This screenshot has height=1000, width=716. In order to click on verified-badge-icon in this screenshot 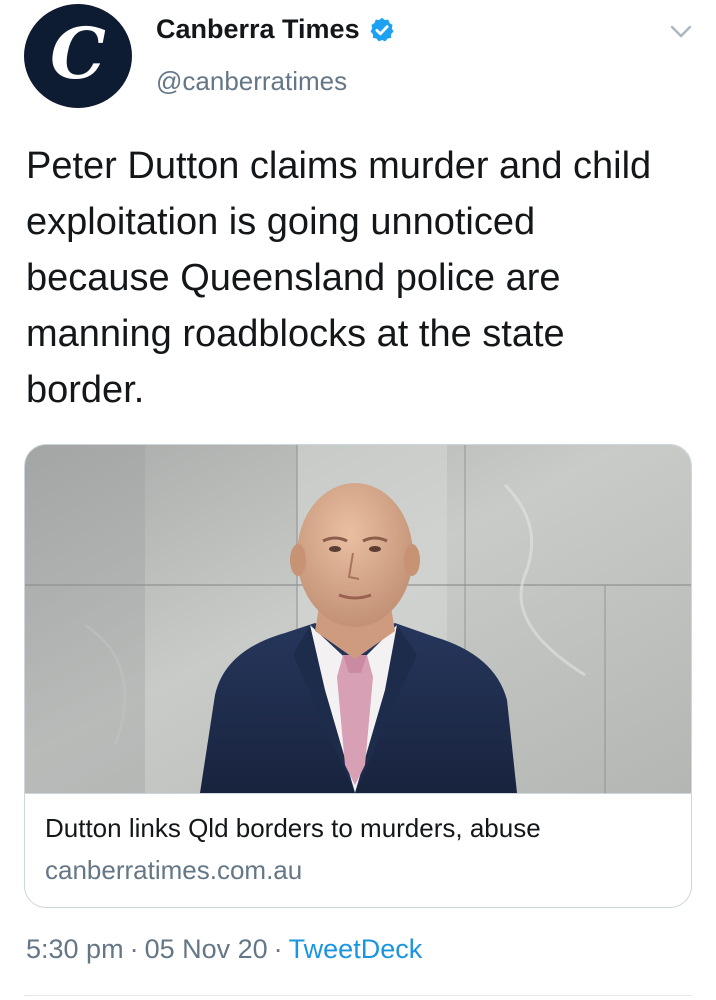, I will do `click(382, 29)`.